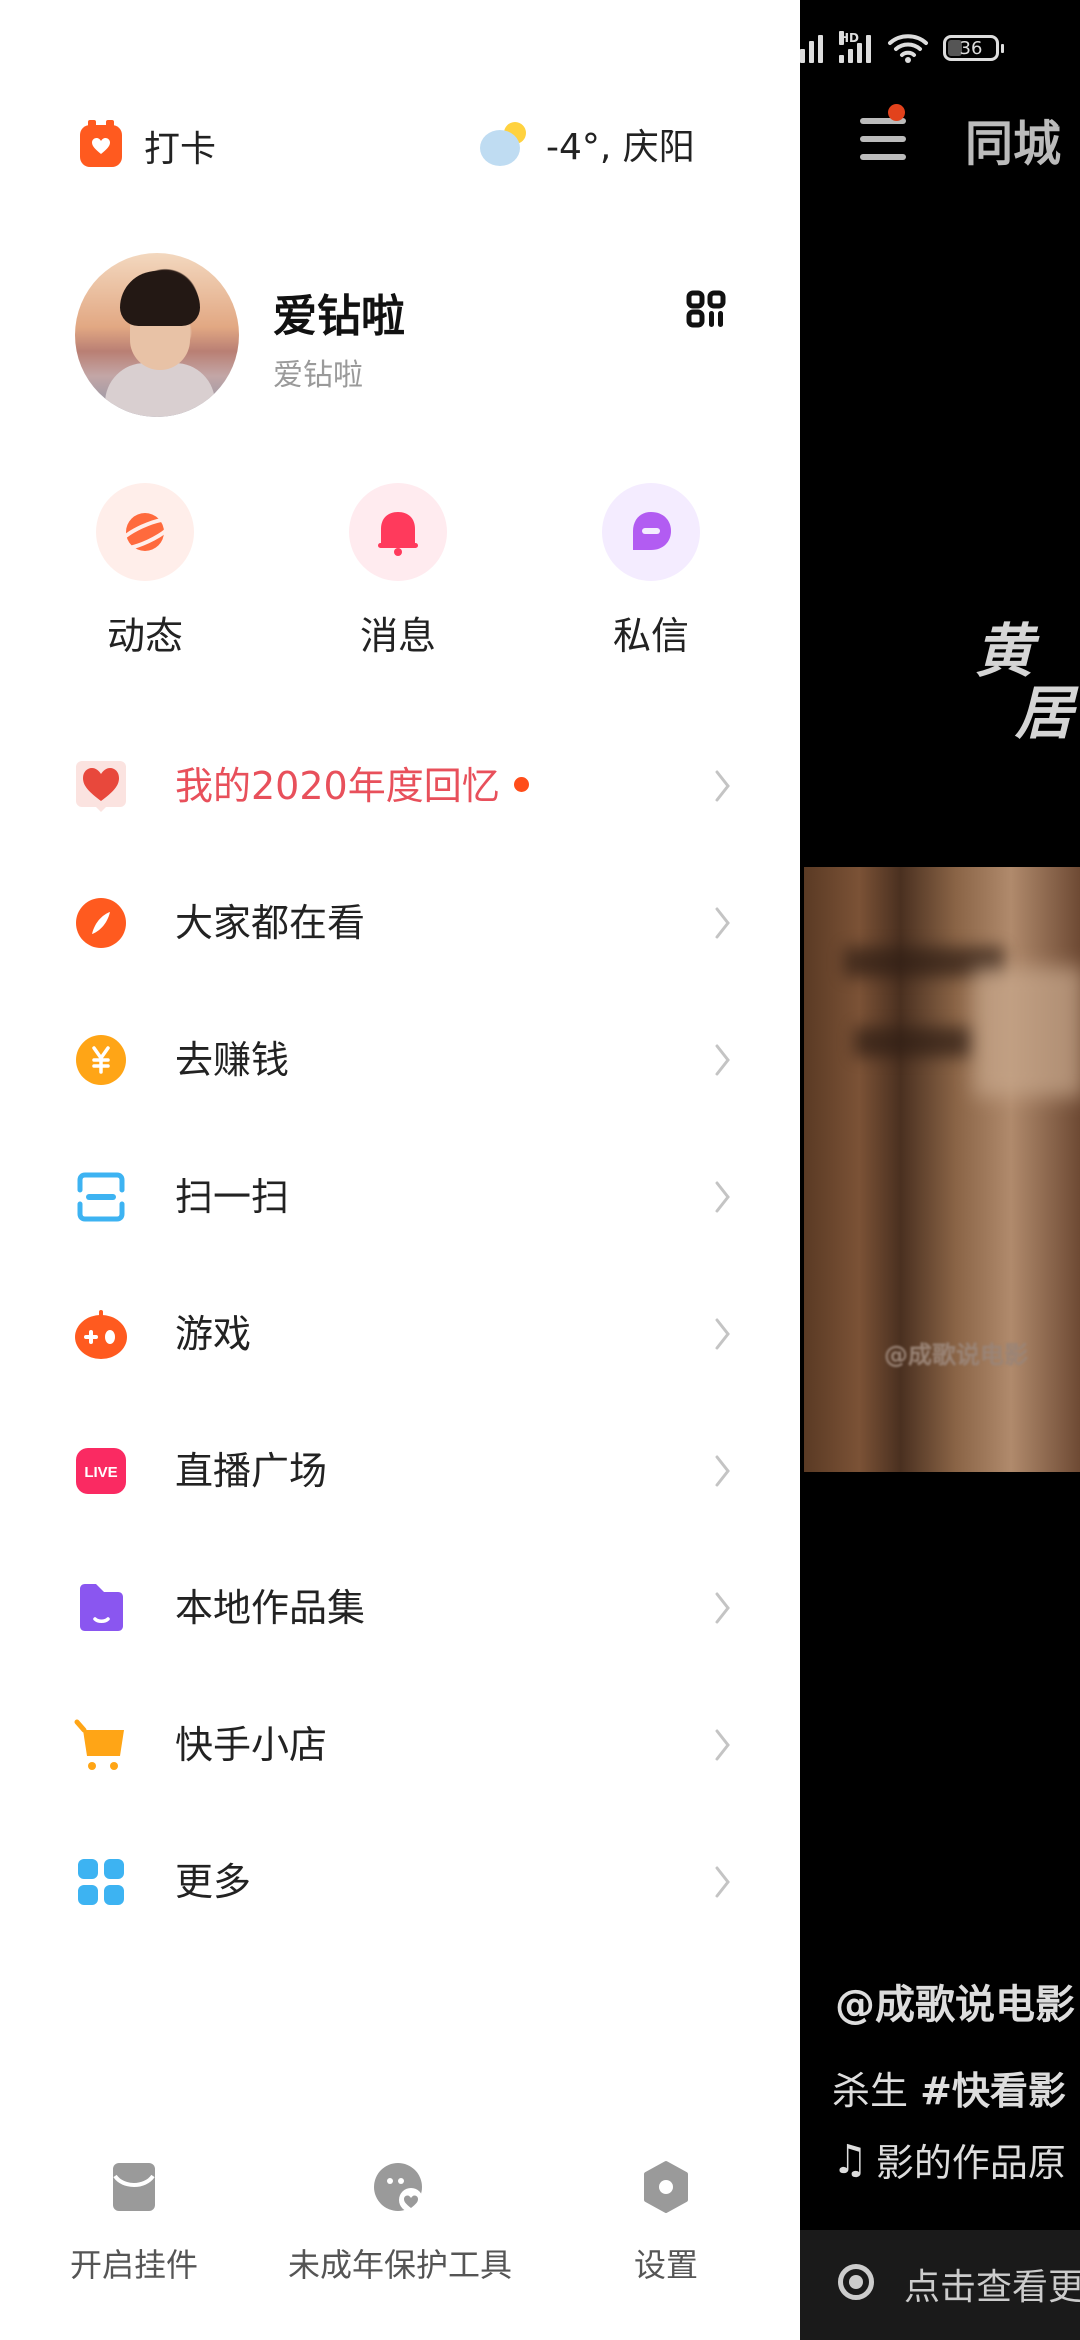 The height and width of the screenshot is (2340, 1080). Describe the element at coordinates (232, 1060) in the screenshot. I see `menu-item-label: 去赚钱` at that location.